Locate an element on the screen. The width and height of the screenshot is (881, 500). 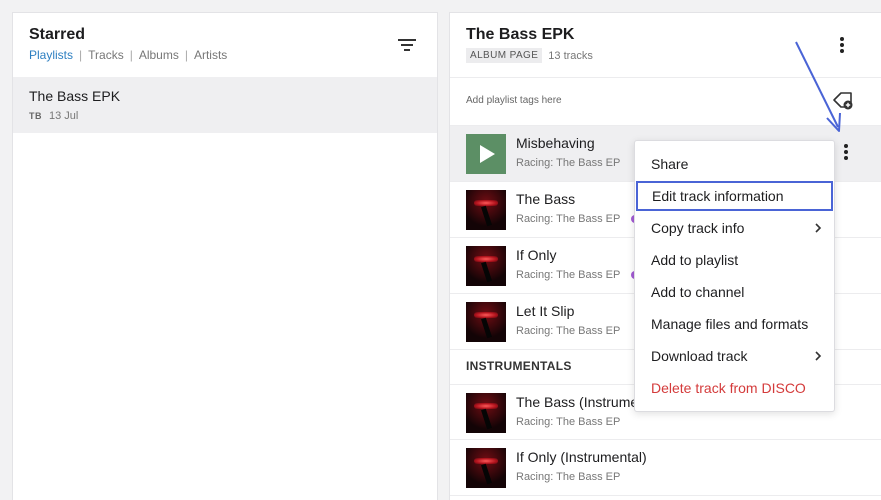
divider is located at coordinates (665, 77).